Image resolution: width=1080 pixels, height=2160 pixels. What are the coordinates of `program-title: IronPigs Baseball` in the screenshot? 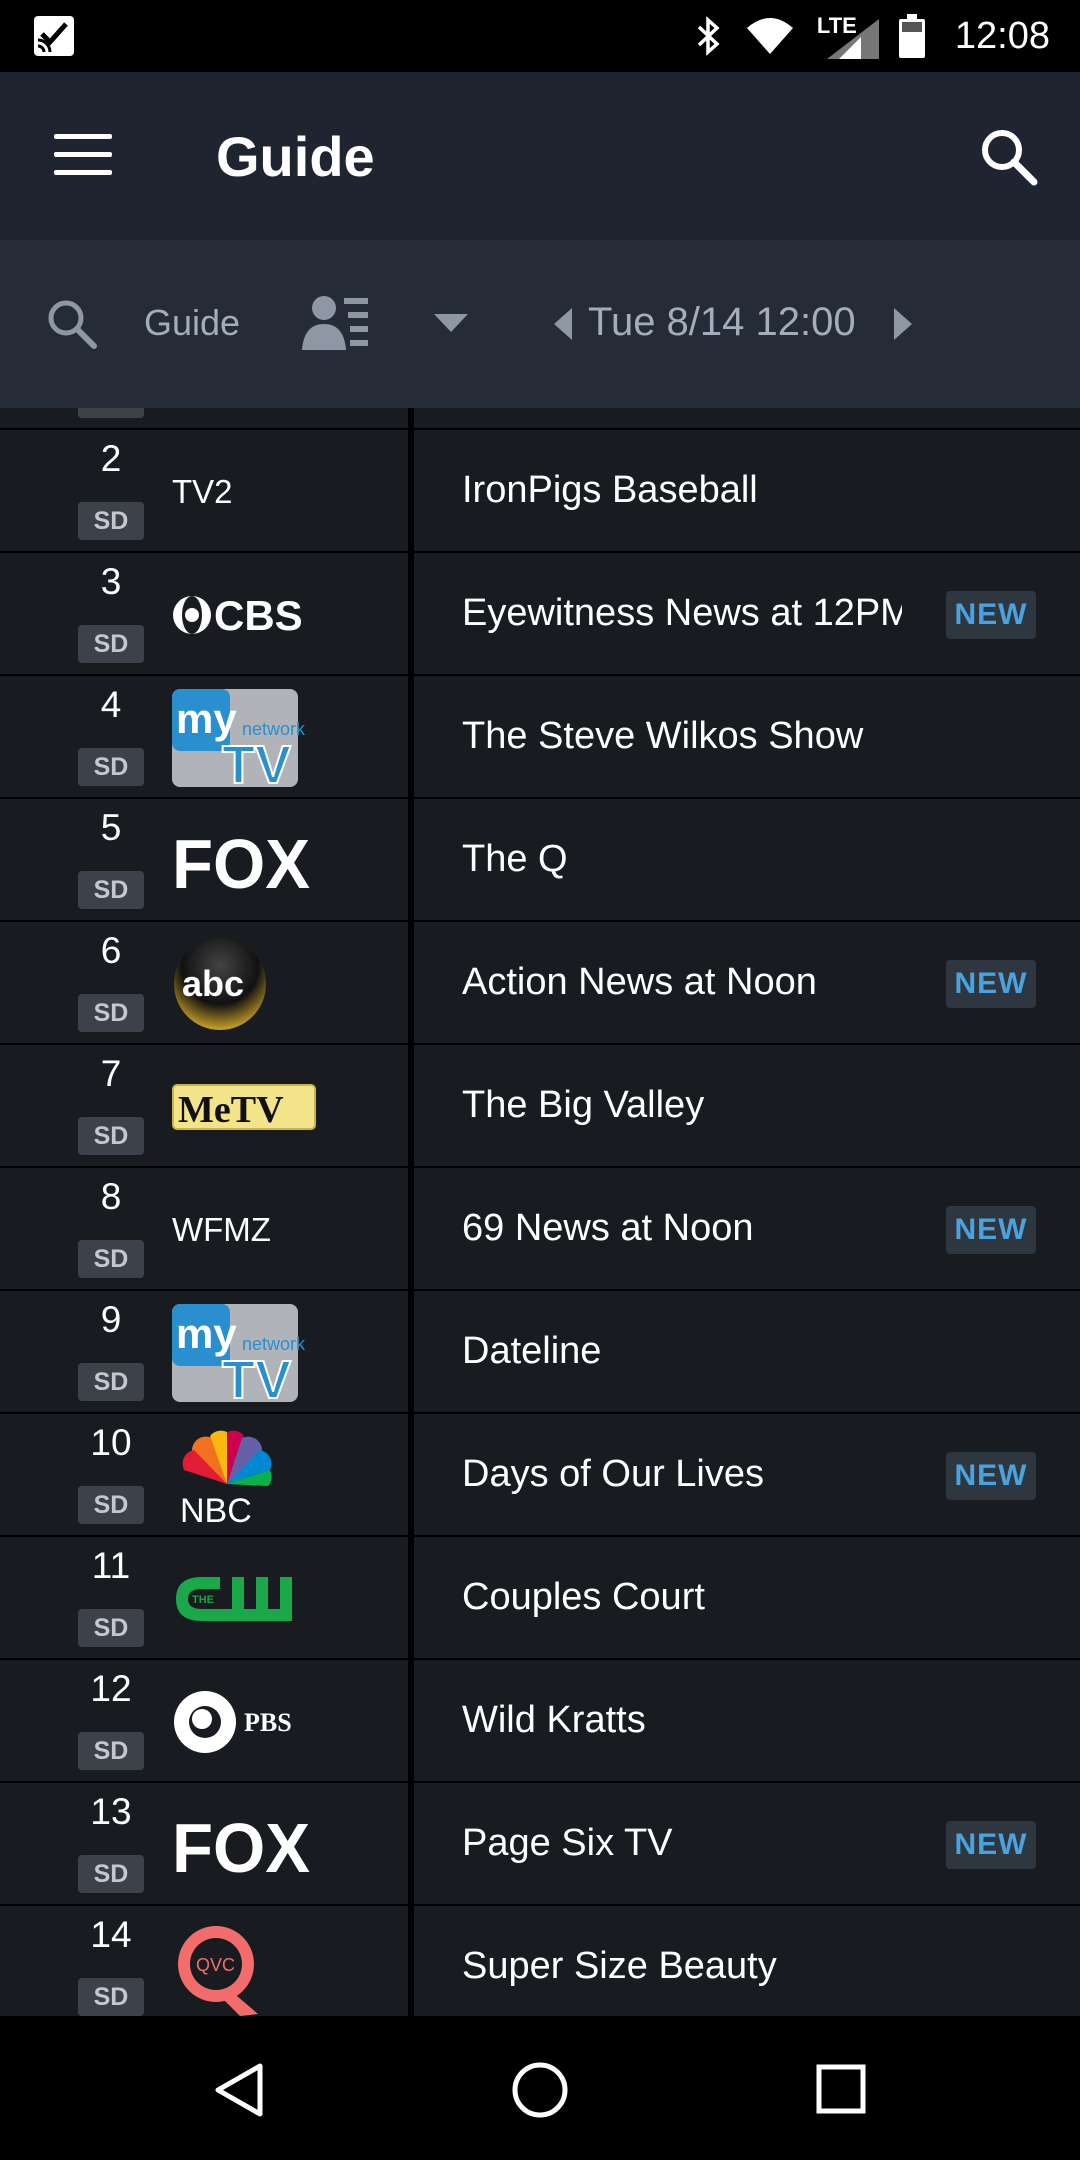 It's located at (610, 490).